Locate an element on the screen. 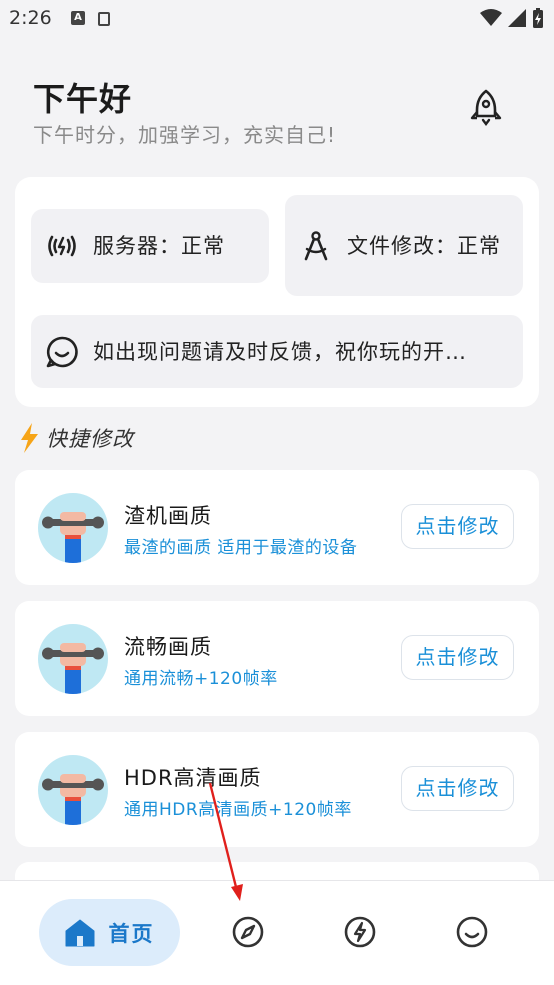 This screenshot has height=985, width=554. item-name: 流畅画质 is located at coordinates (168, 647).